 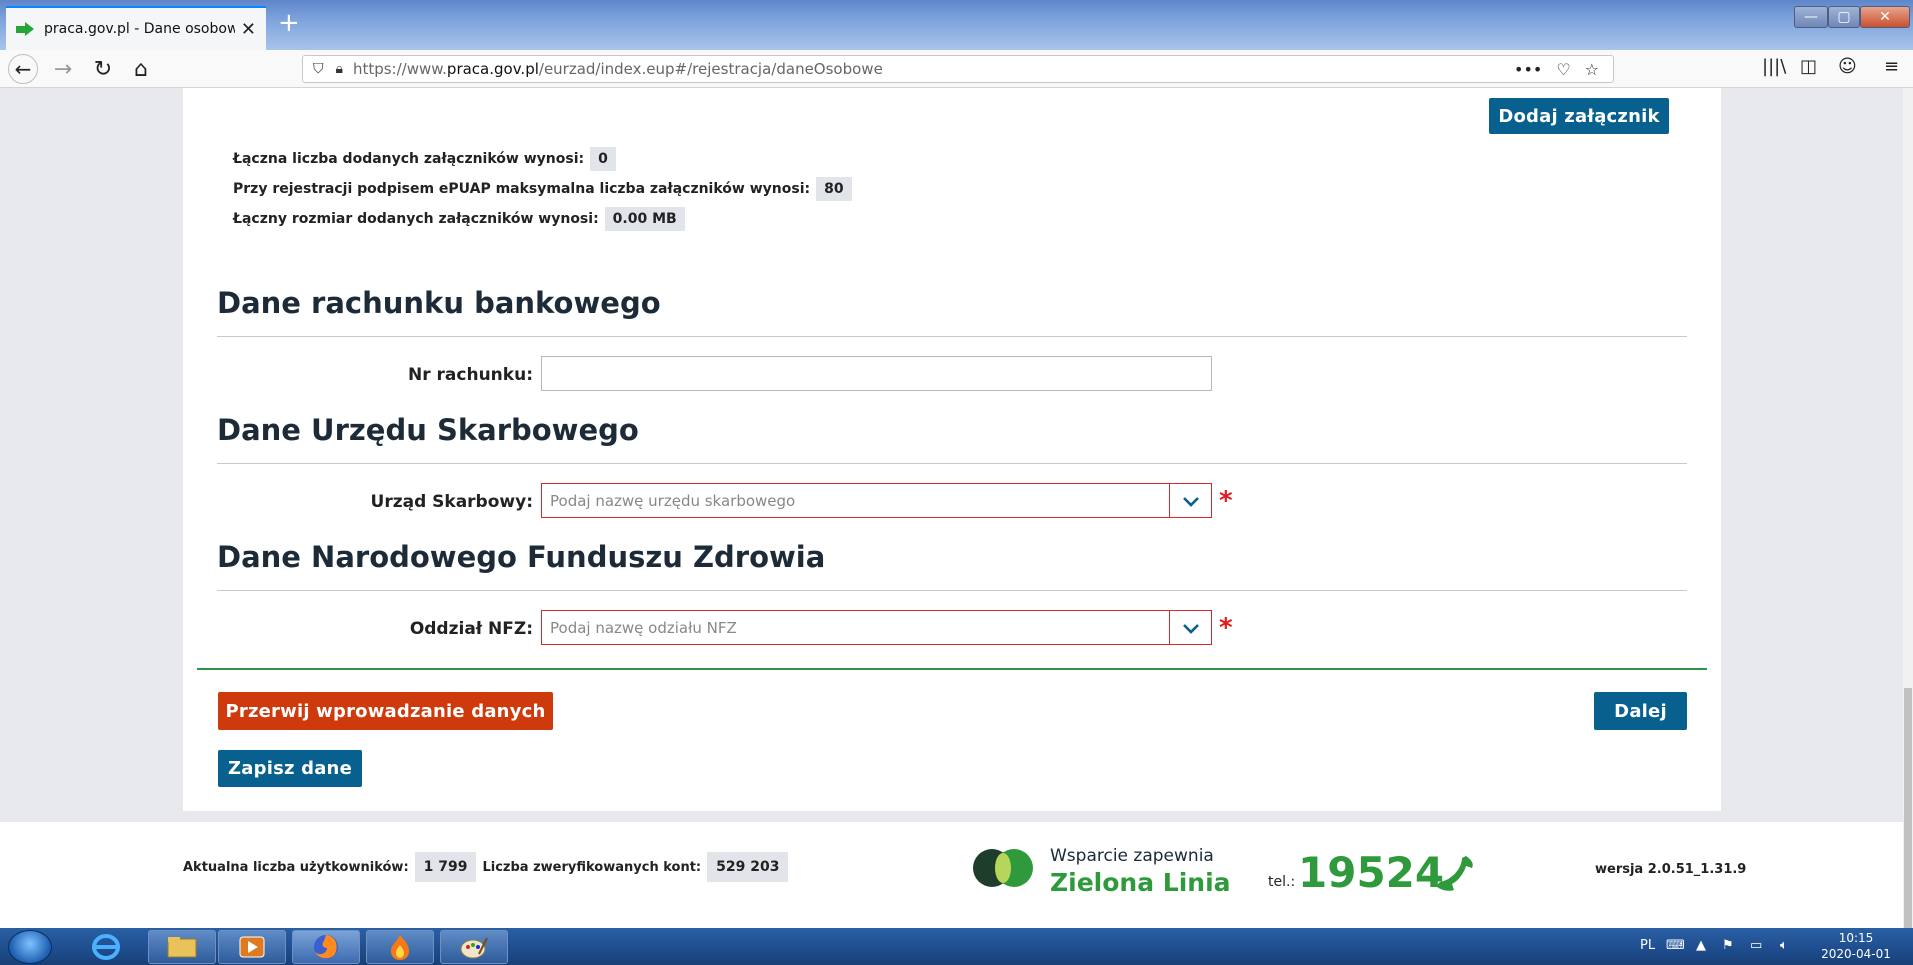 What do you see at coordinates (1592, 69) in the screenshot?
I see `bookmark-star-icon: ☆` at bounding box center [1592, 69].